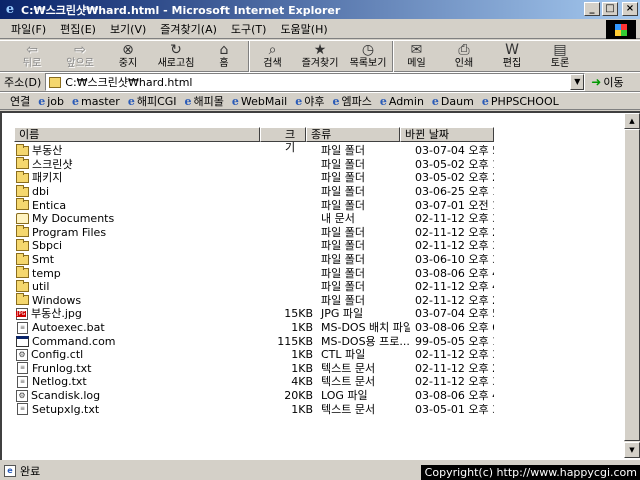 This screenshot has height=480, width=640. I want to click on menu-edit: 편집(E), so click(78, 29).